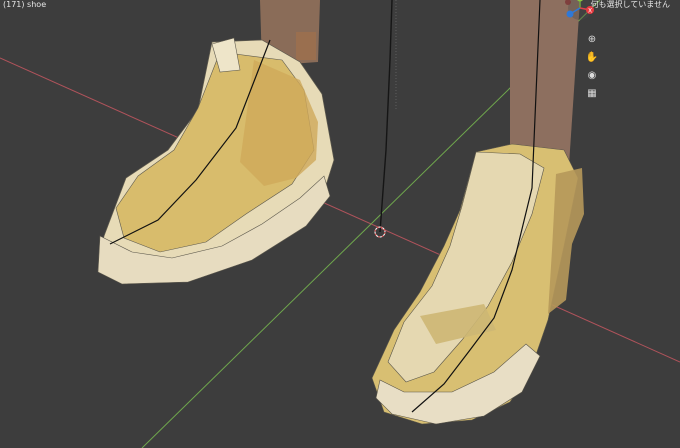 This screenshot has height=448, width=680. What do you see at coordinates (570, 14) in the screenshot?
I see `axis-z-icon` at bounding box center [570, 14].